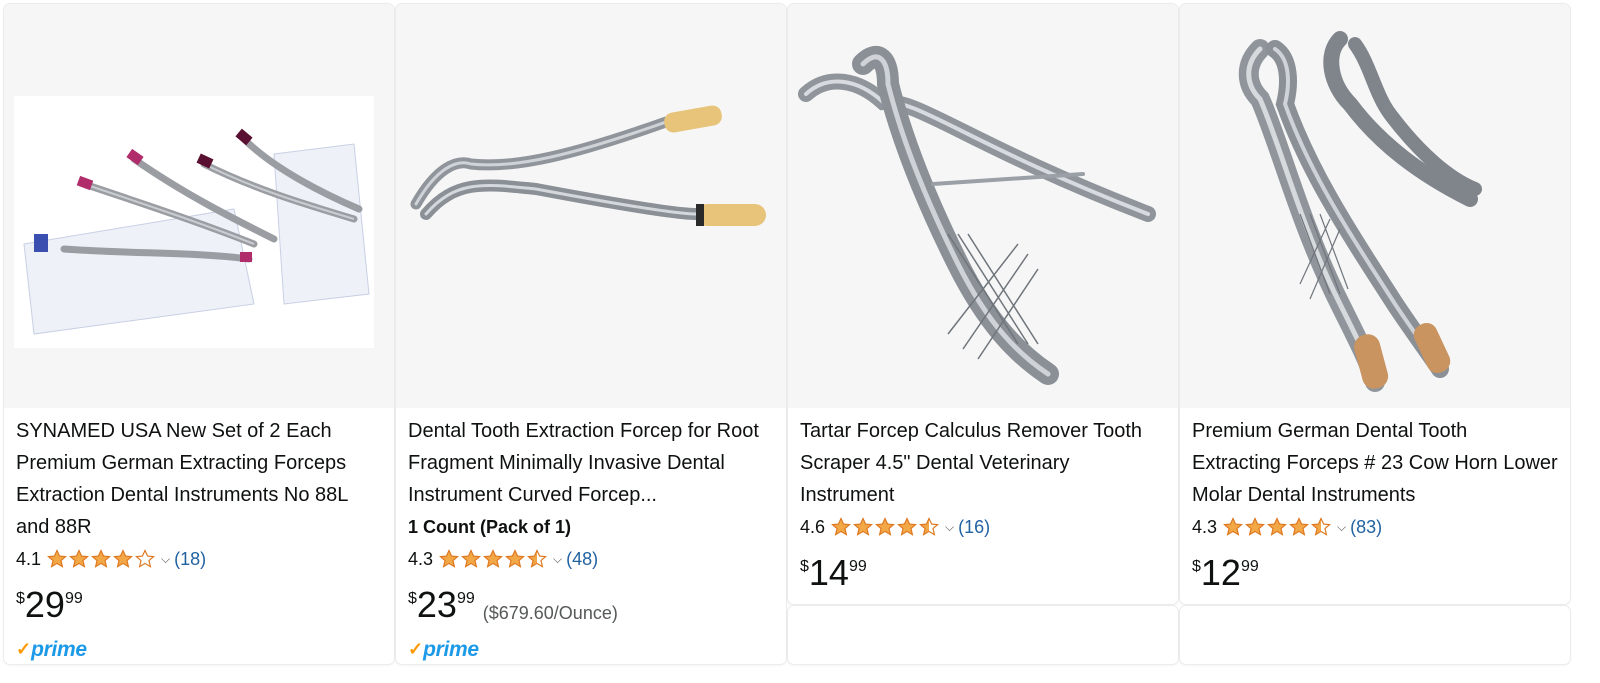  What do you see at coordinates (412, 598) in the screenshot?
I see `price-currency-2: $` at bounding box center [412, 598].